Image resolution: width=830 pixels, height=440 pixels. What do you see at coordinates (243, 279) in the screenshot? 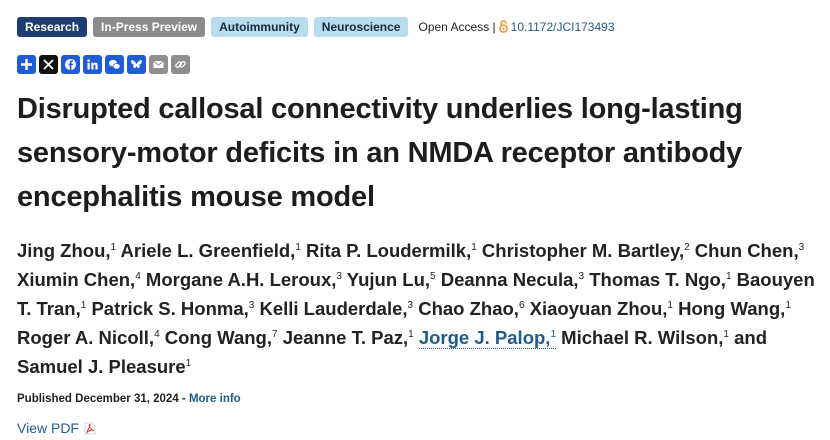
I see `author-name: Morgane A.H. Leroux,3` at bounding box center [243, 279].